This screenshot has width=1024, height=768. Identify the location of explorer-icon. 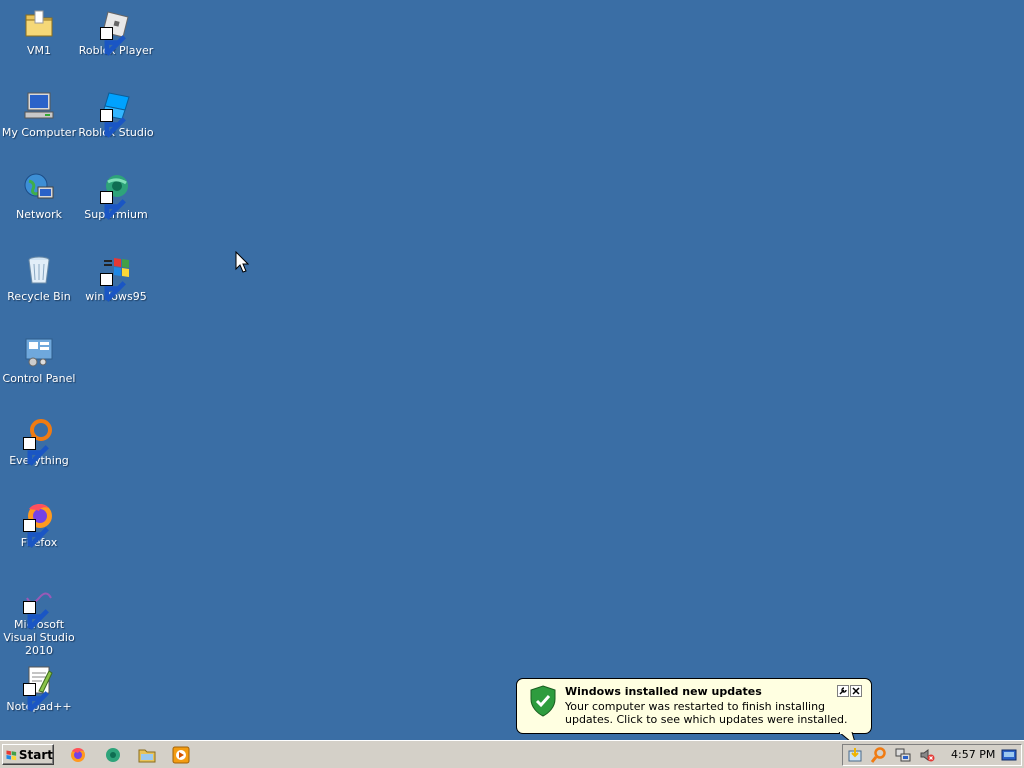
(147, 756).